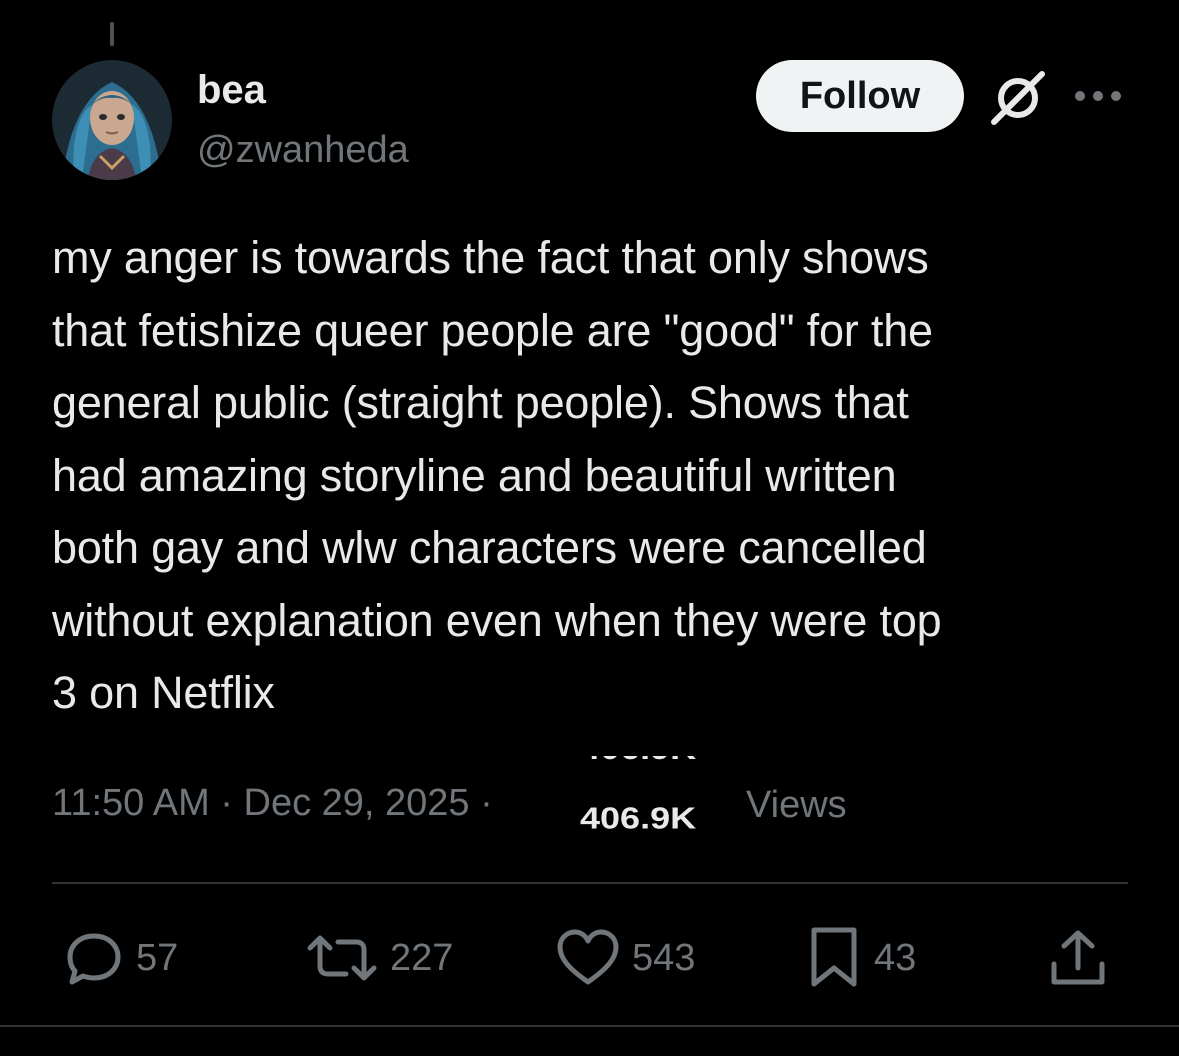 Image resolution: width=1179 pixels, height=1056 pixels. I want to click on thread-connector-line, so click(112, 34).